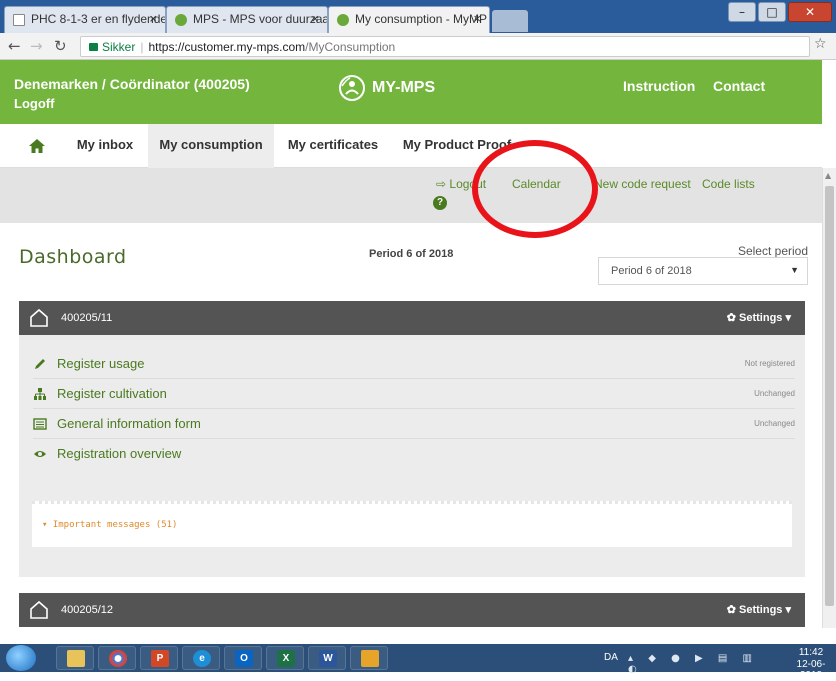  I want to click on nav-label: My consumption, so click(211, 144).